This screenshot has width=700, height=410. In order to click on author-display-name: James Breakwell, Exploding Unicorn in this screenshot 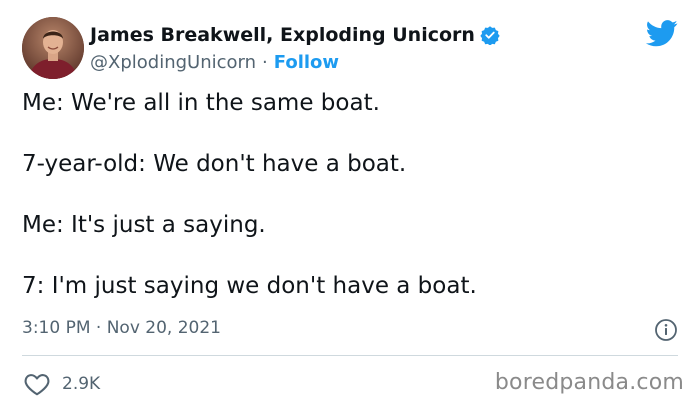, I will do `click(282, 35)`.